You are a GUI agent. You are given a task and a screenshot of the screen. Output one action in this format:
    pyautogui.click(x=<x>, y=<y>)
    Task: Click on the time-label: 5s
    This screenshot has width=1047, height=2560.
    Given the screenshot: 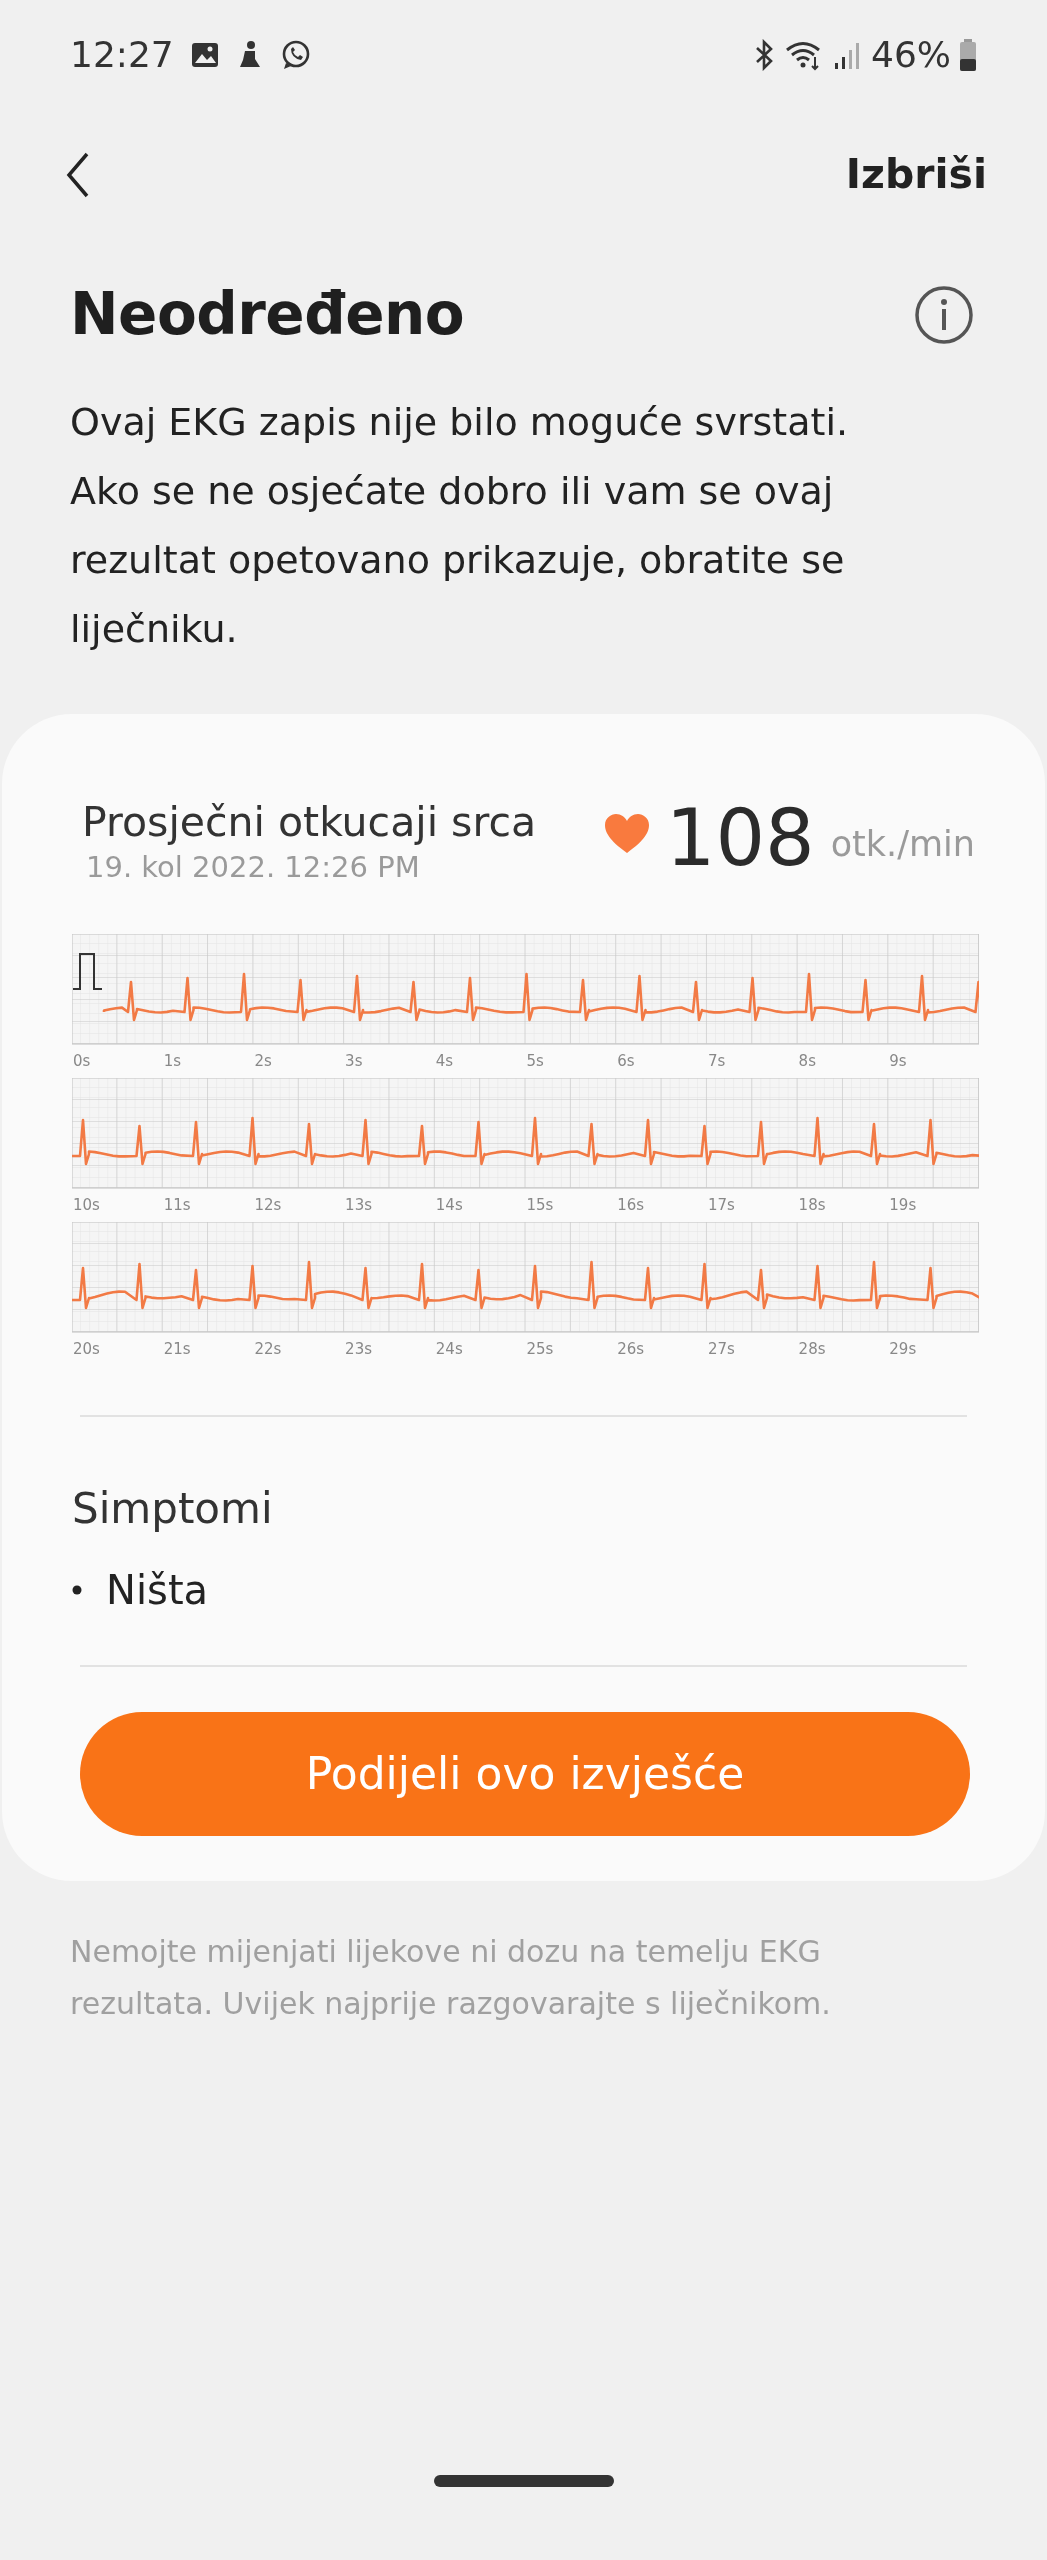 What is the action you would take?
    pyautogui.click(x=535, y=1061)
    